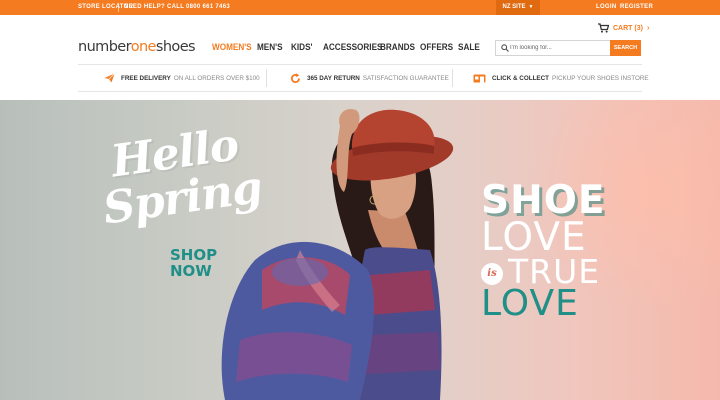 Image resolution: width=720 pixels, height=400 pixels. Describe the element at coordinates (625, 48) in the screenshot. I see `search-button: SEARCH` at that location.